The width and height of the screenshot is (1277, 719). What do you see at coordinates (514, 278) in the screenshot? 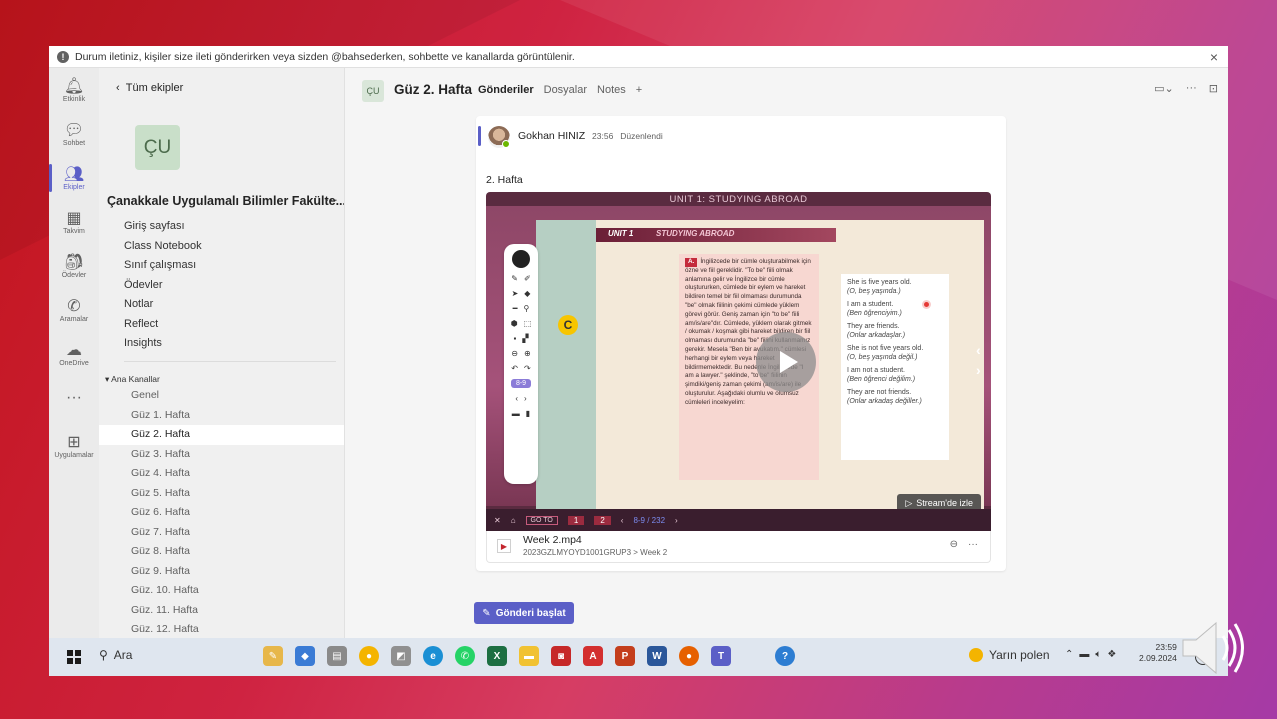
I see `pen-icon: ✎` at bounding box center [514, 278].